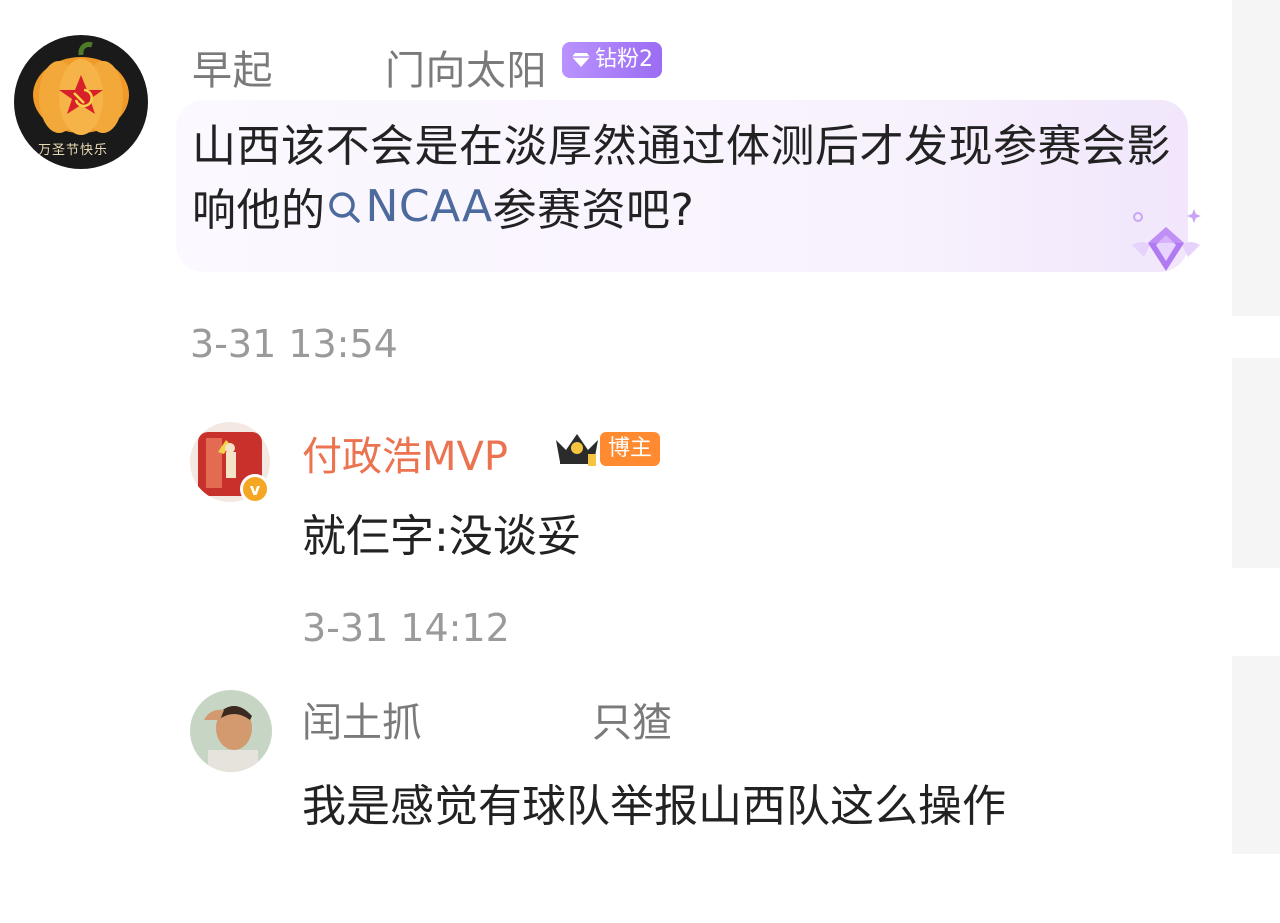 The height and width of the screenshot is (923, 1280). Describe the element at coordinates (294, 344) in the screenshot. I see `comment-timestamp: 3-31 13:54` at that location.